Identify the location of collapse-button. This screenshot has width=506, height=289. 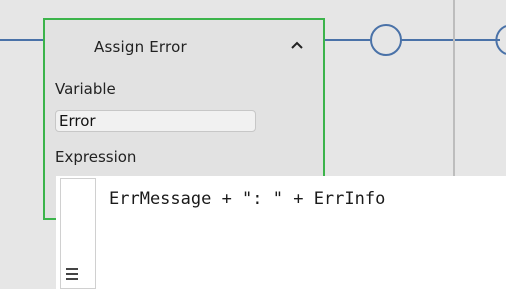
(297, 45).